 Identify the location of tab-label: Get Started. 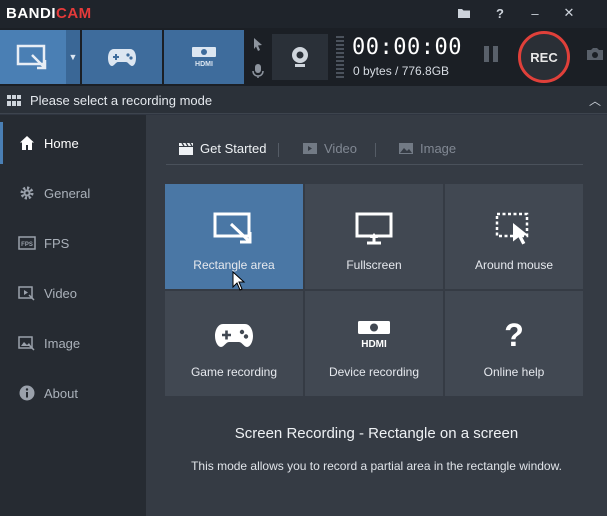
(233, 148).